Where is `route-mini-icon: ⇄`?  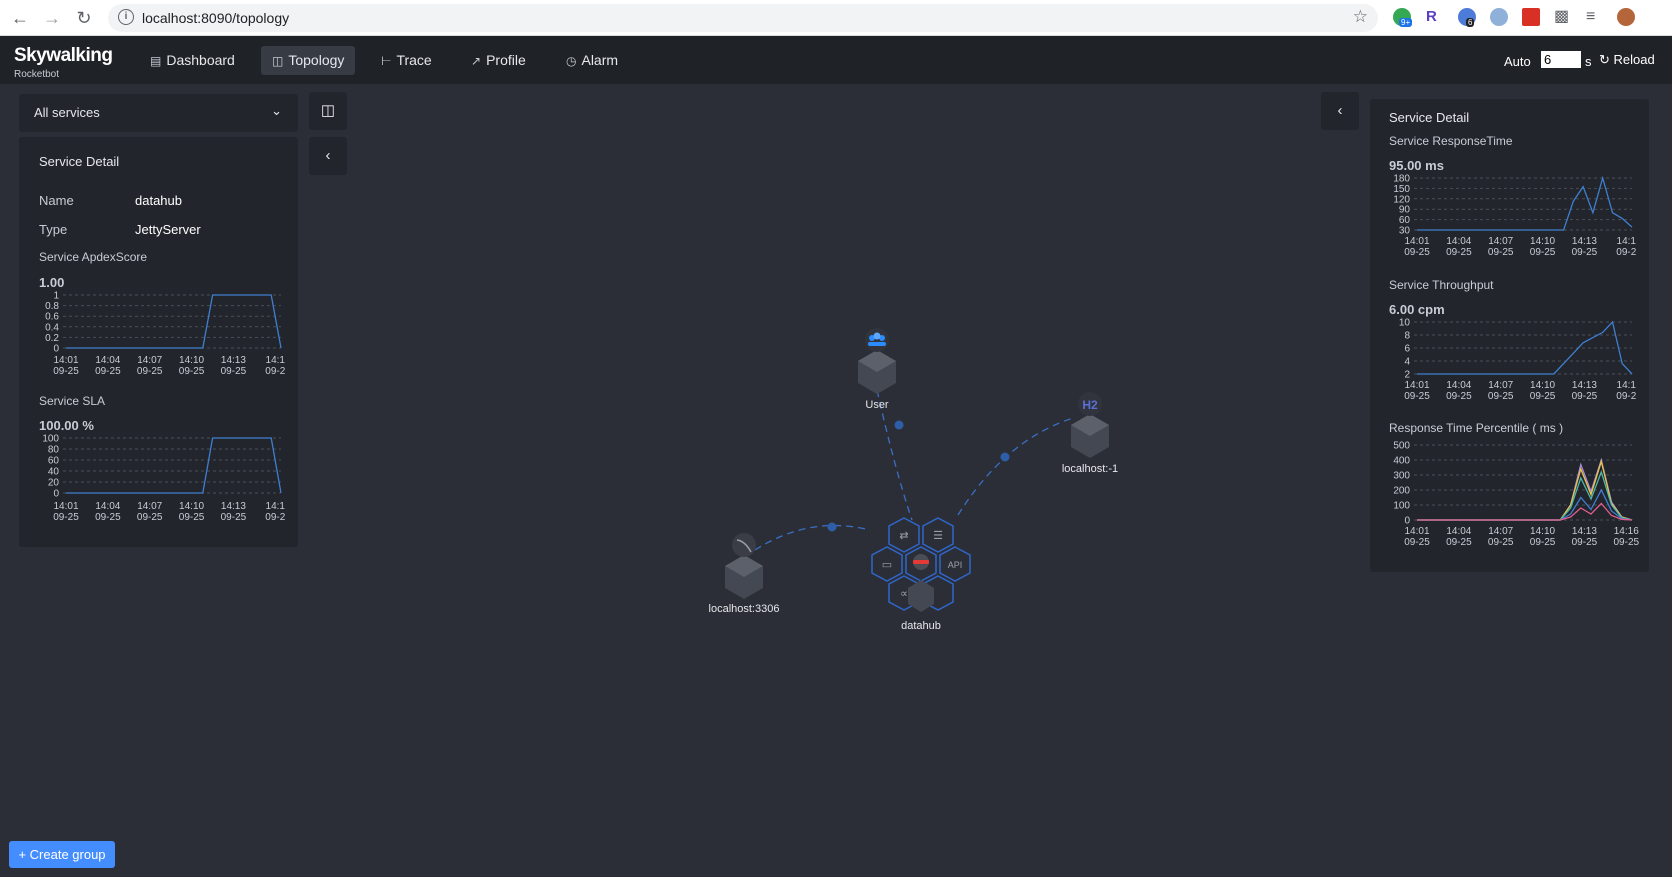 route-mini-icon: ⇄ is located at coordinates (903, 536).